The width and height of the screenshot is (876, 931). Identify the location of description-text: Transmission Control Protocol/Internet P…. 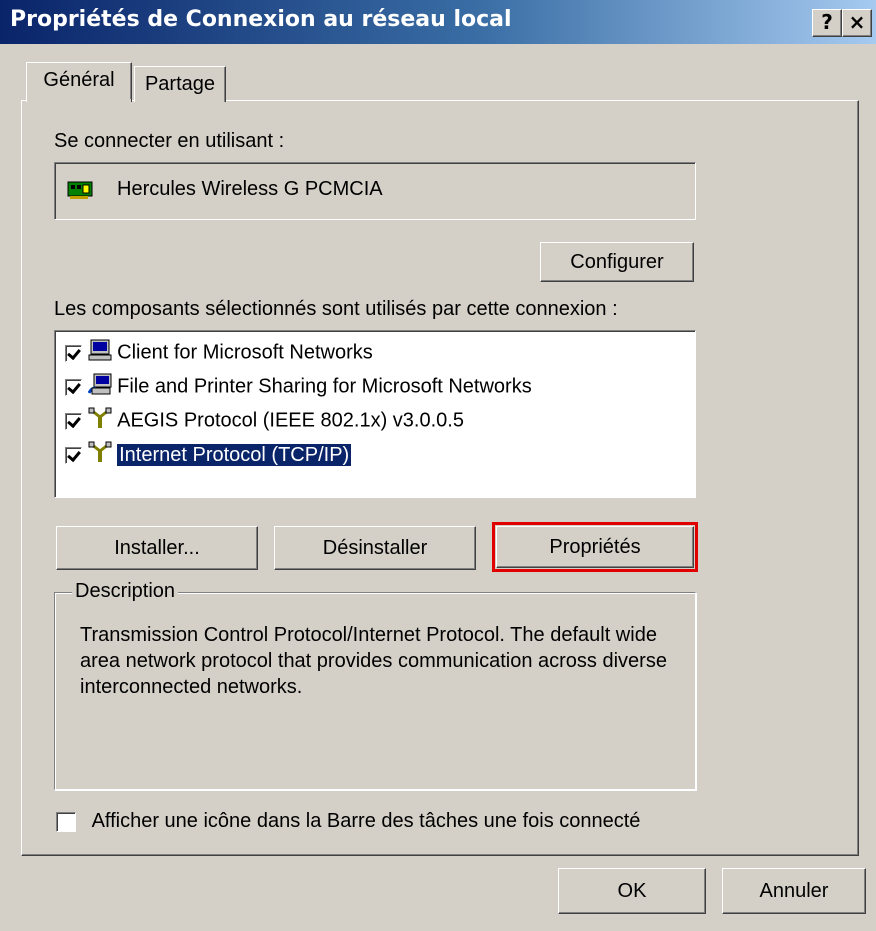
(373, 661).